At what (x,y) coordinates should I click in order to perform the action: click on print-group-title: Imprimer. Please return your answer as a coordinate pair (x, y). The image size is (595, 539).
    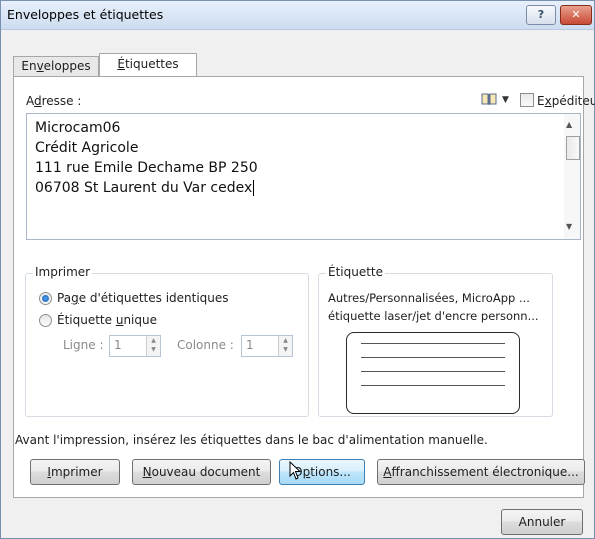
    Looking at the image, I should click on (63, 272).